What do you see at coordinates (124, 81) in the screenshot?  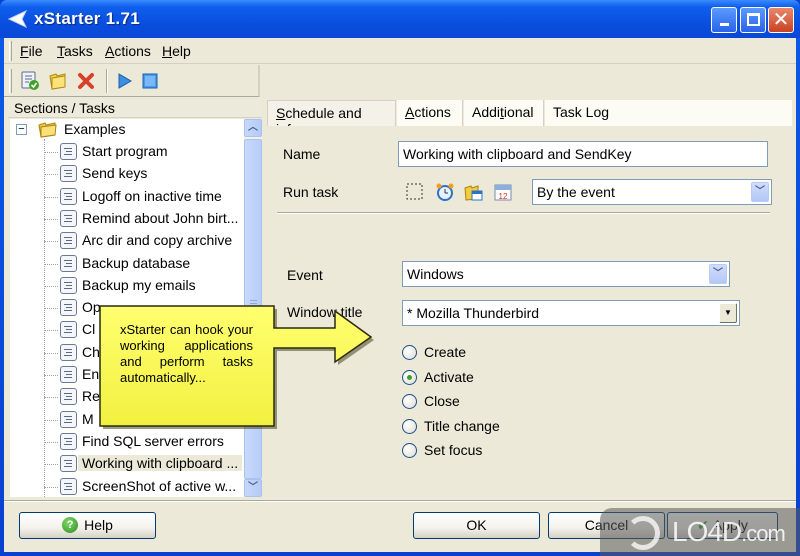 I see `play-icon` at bounding box center [124, 81].